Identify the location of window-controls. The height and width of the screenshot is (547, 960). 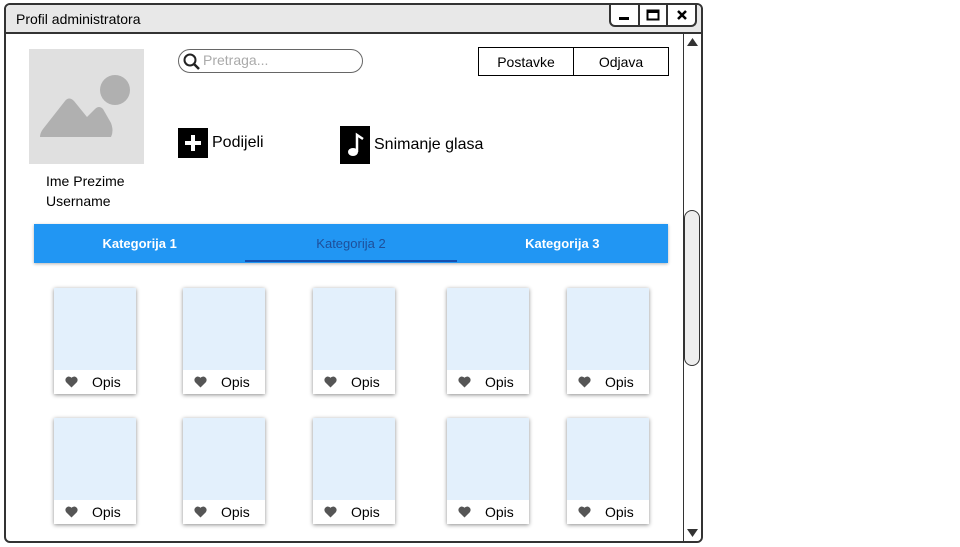
(653, 16).